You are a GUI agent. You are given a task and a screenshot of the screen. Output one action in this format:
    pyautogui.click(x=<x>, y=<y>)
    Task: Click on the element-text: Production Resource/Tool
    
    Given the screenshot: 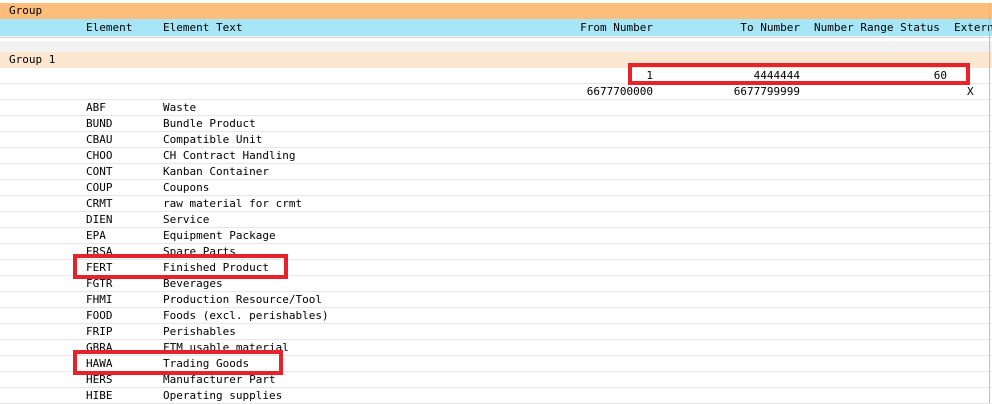 What is the action you would take?
    pyautogui.click(x=242, y=299)
    